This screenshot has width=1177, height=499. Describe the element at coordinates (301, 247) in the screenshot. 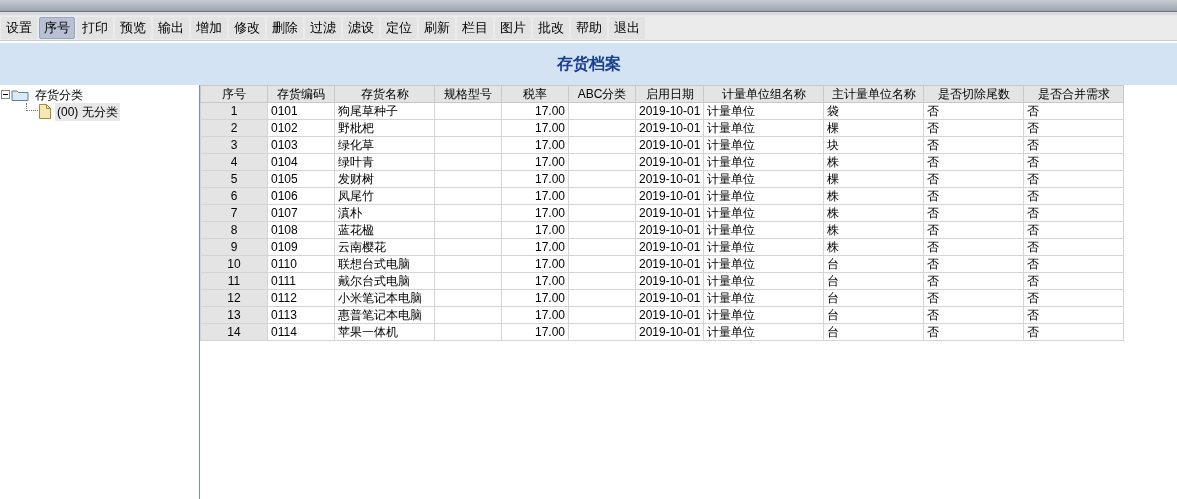

I see `table-cell: 0109` at that location.